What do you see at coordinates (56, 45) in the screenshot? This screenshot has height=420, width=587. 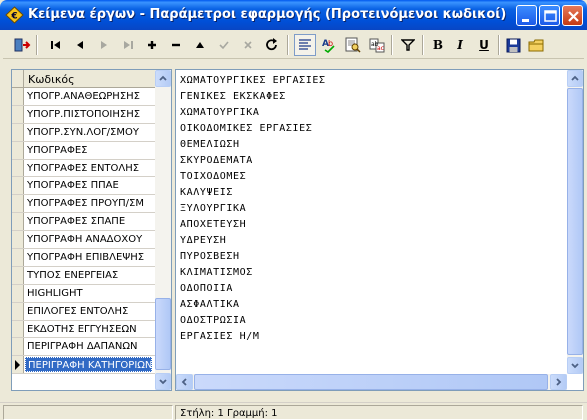 I see `first-record-button` at bounding box center [56, 45].